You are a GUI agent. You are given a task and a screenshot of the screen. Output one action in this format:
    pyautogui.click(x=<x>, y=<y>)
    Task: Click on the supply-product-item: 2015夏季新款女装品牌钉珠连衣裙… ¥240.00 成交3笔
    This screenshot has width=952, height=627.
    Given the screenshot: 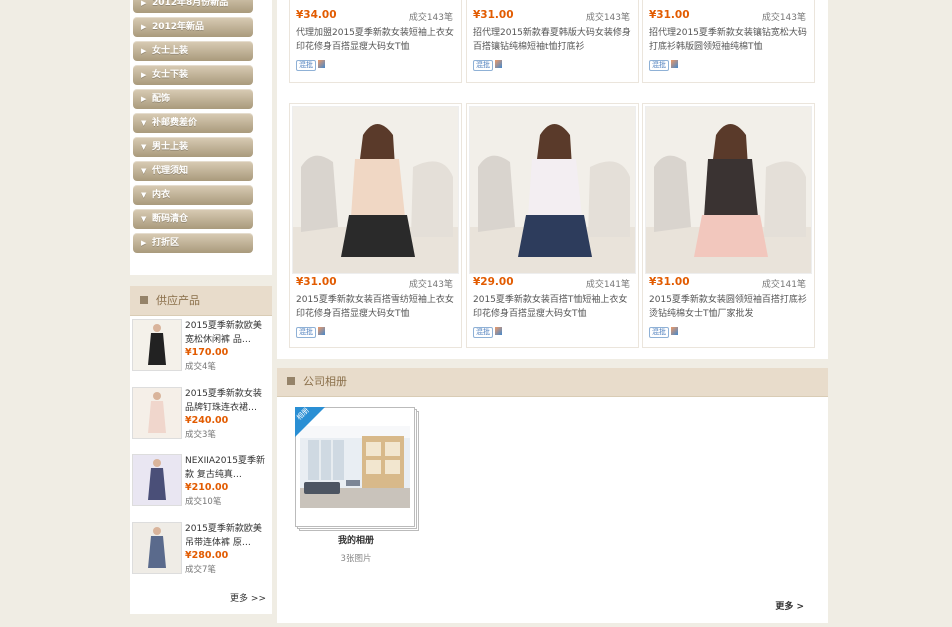 What is the action you would take?
    pyautogui.click(x=201, y=418)
    